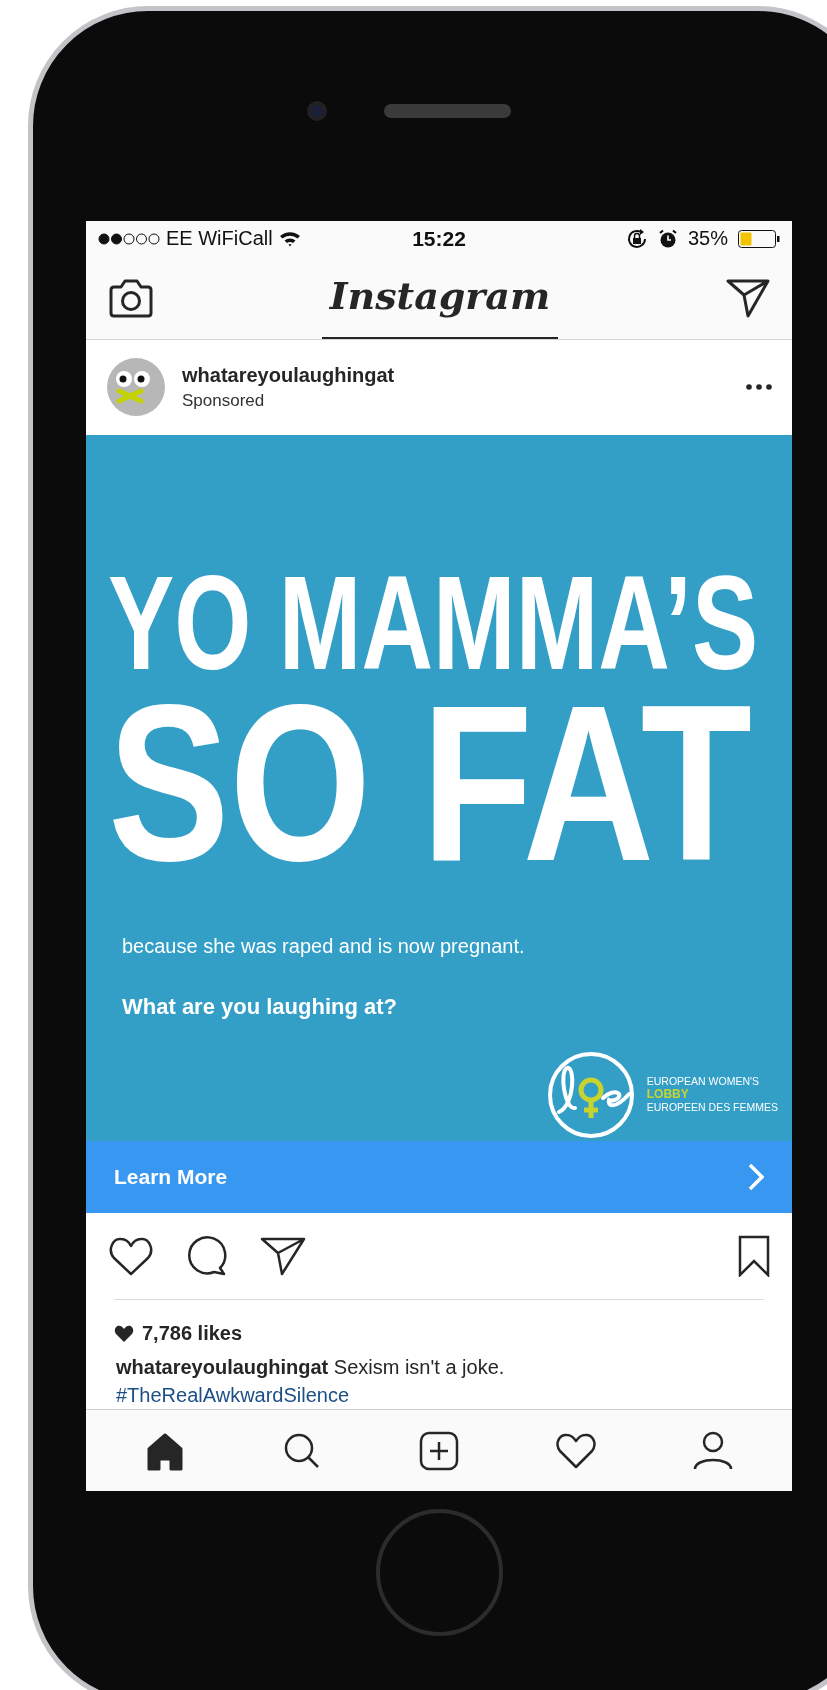 The height and width of the screenshot is (1690, 827). I want to click on camera-lens, so click(317, 111).